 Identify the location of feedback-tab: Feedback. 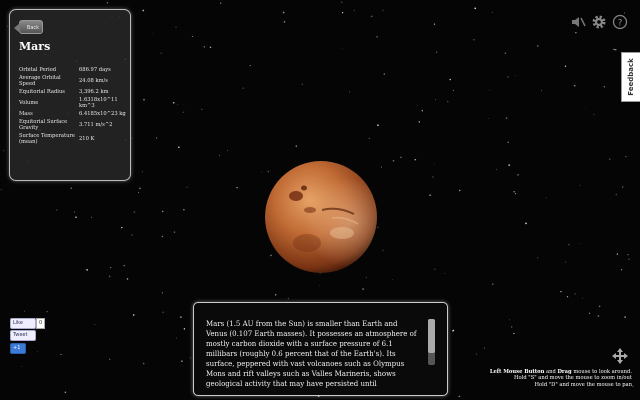
(630, 77).